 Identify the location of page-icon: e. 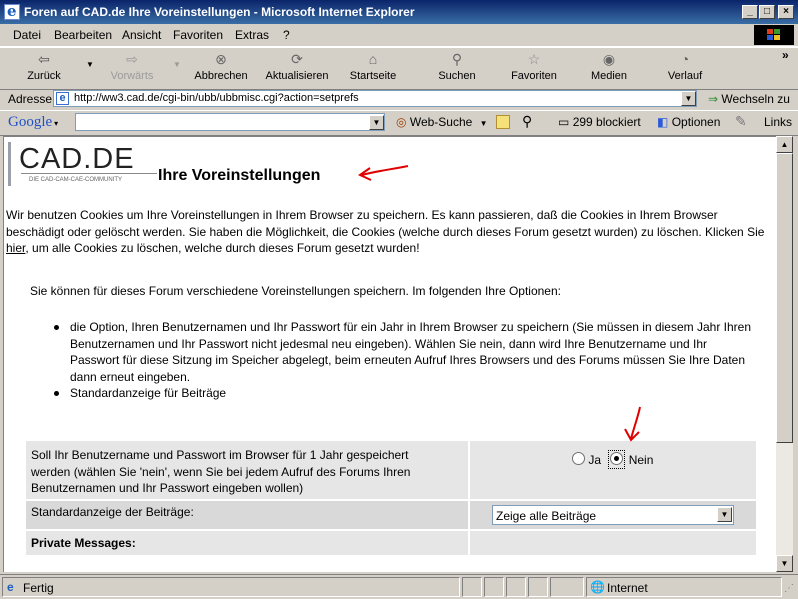
(62, 98).